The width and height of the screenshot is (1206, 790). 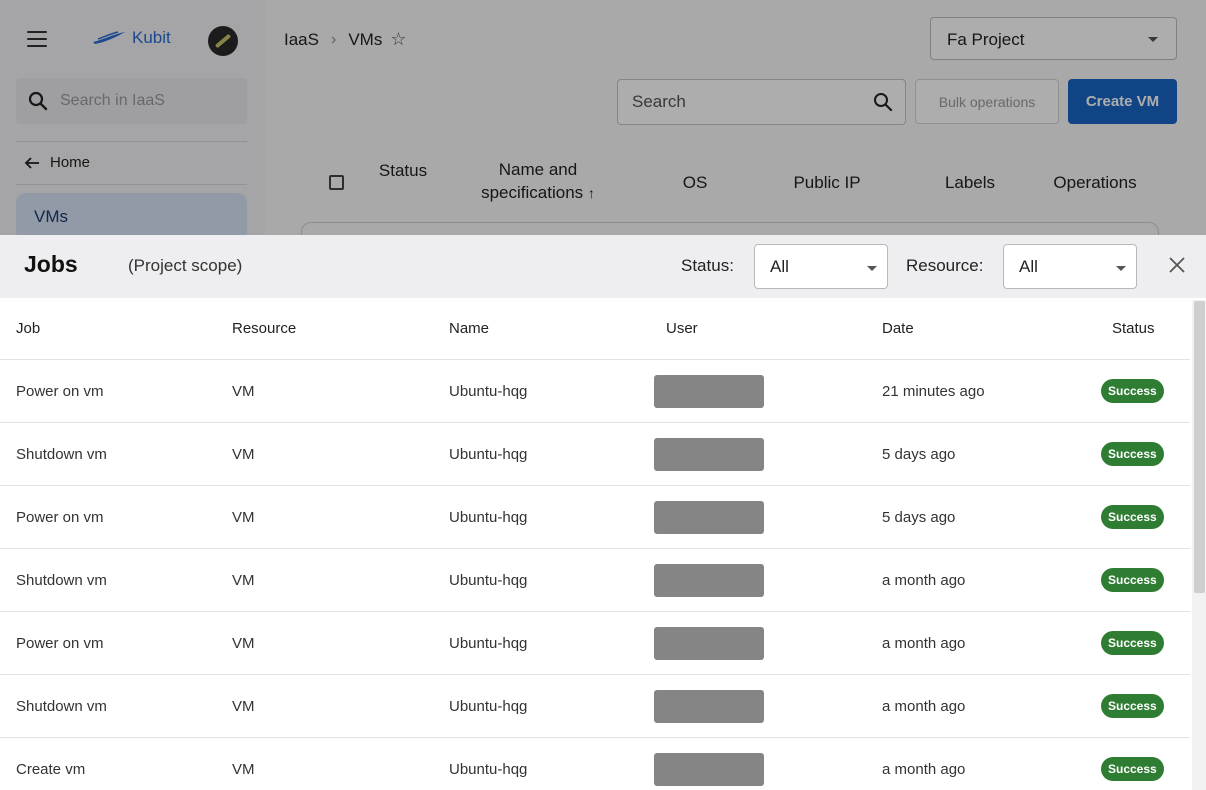 I want to click on status-filter-select: All, so click(x=821, y=266).